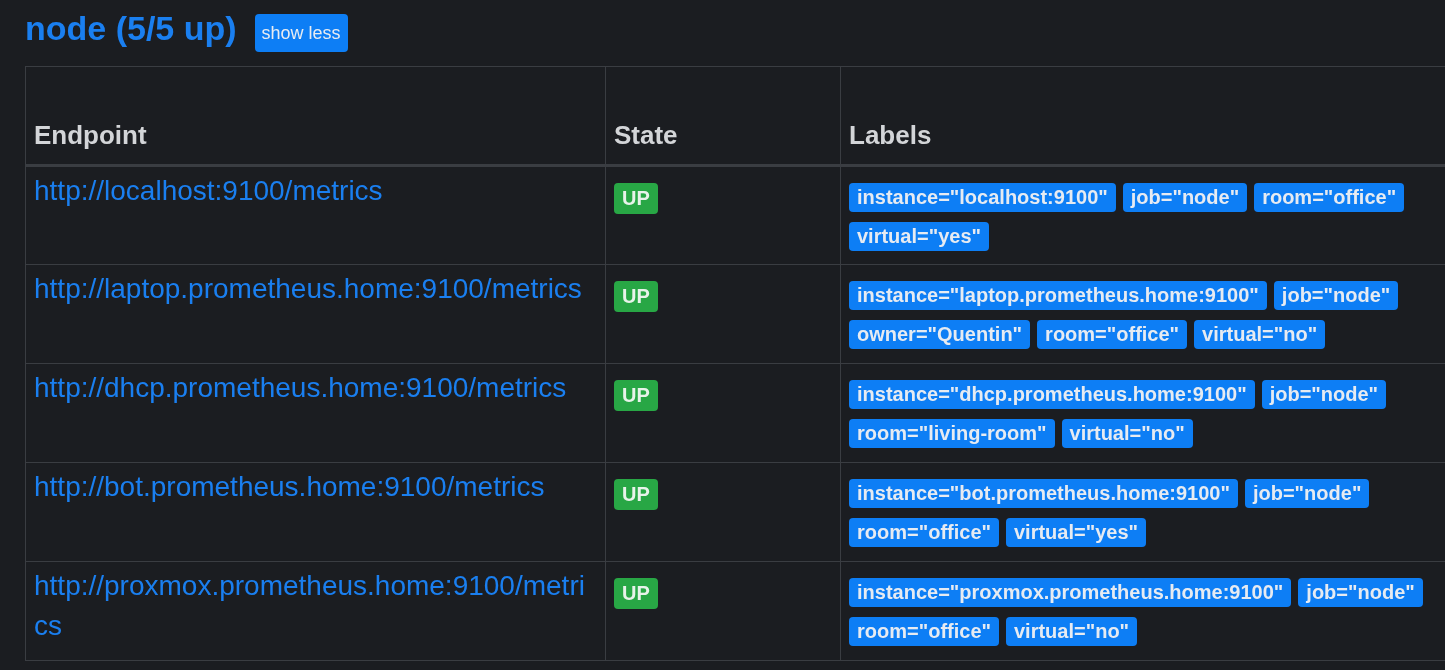  I want to click on label-badge: instance="localhost:9100", so click(982, 197).